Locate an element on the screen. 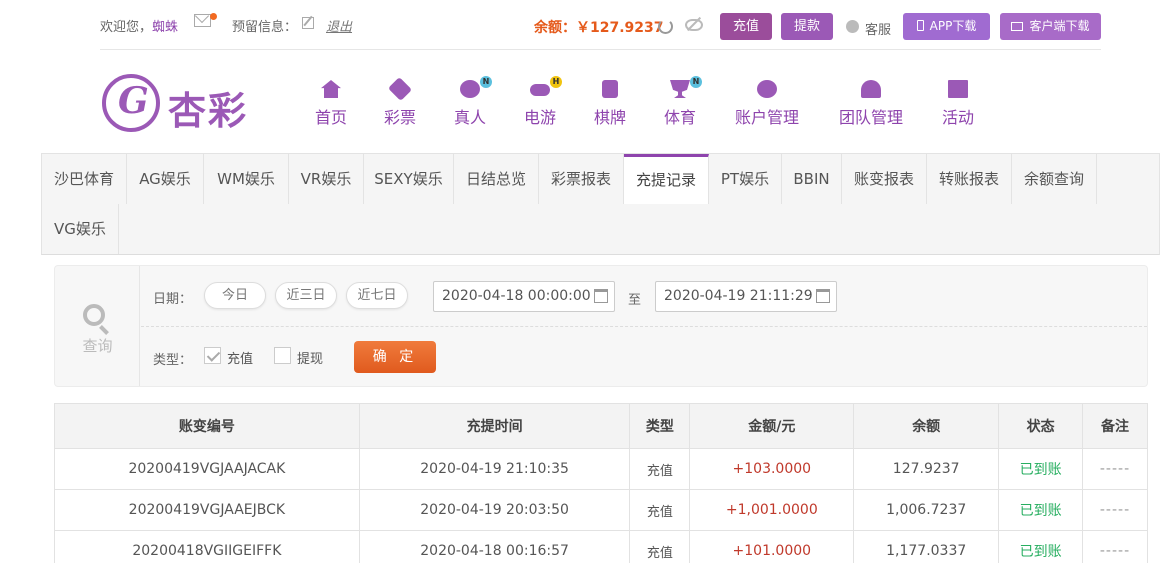 The width and height of the screenshot is (1175, 563). hot-badge: H is located at coordinates (556, 82).